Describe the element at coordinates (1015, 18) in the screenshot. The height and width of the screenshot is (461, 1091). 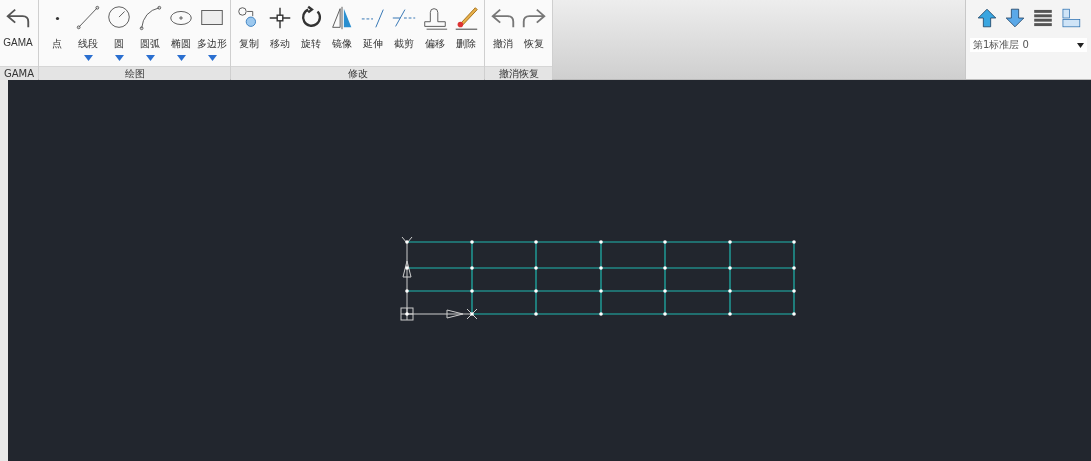
I see `down-arrow-icon` at that location.